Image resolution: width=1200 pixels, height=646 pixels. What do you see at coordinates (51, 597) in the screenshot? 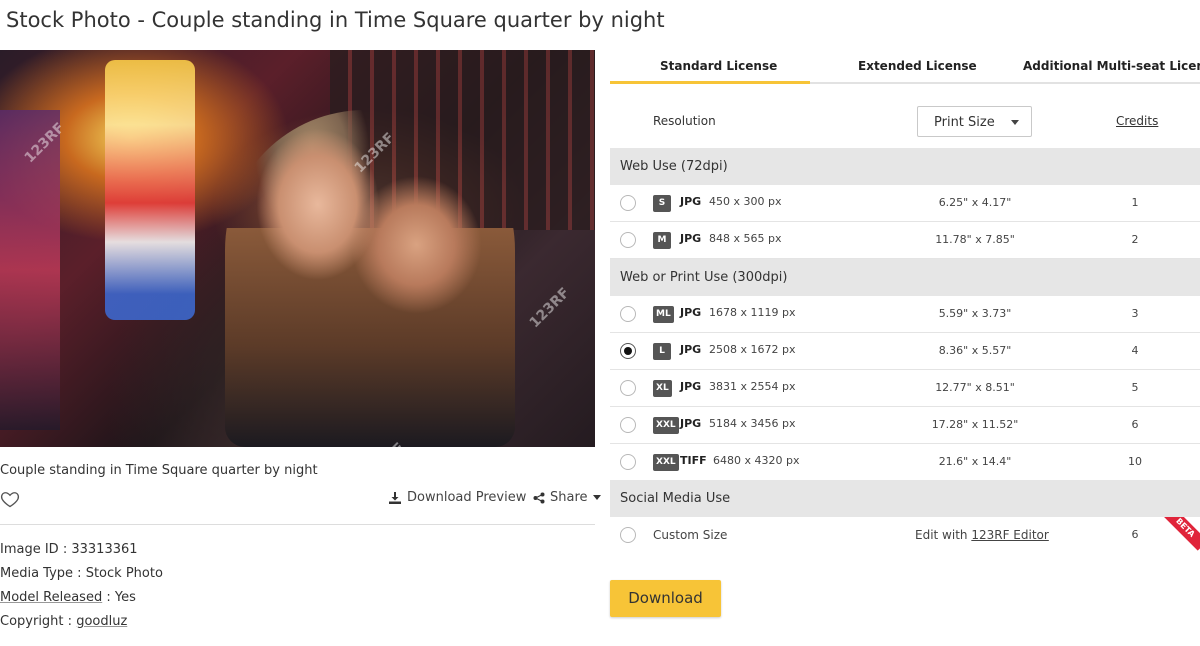
I see `model-released-link: Model Released` at bounding box center [51, 597].